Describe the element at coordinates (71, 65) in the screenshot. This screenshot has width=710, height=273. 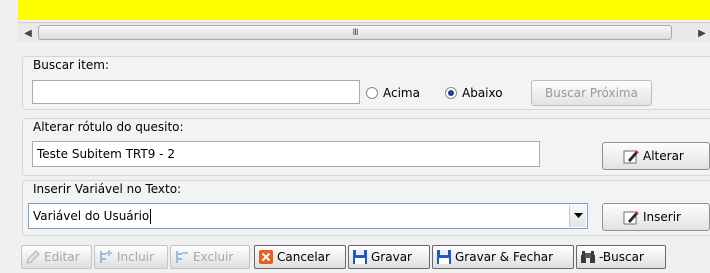
I see `search-label: Buscar item:` at that location.